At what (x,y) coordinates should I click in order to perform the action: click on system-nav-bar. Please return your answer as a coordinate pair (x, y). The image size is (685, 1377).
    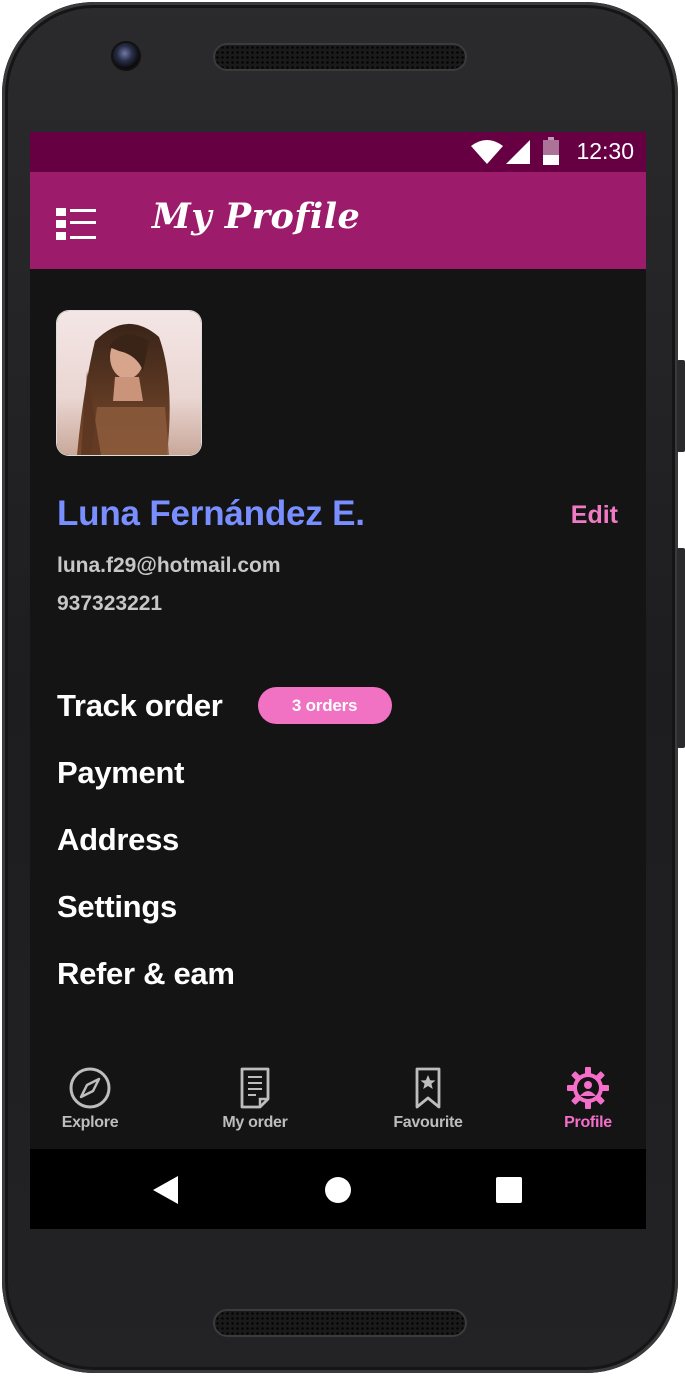
    Looking at the image, I should click on (338, 1189).